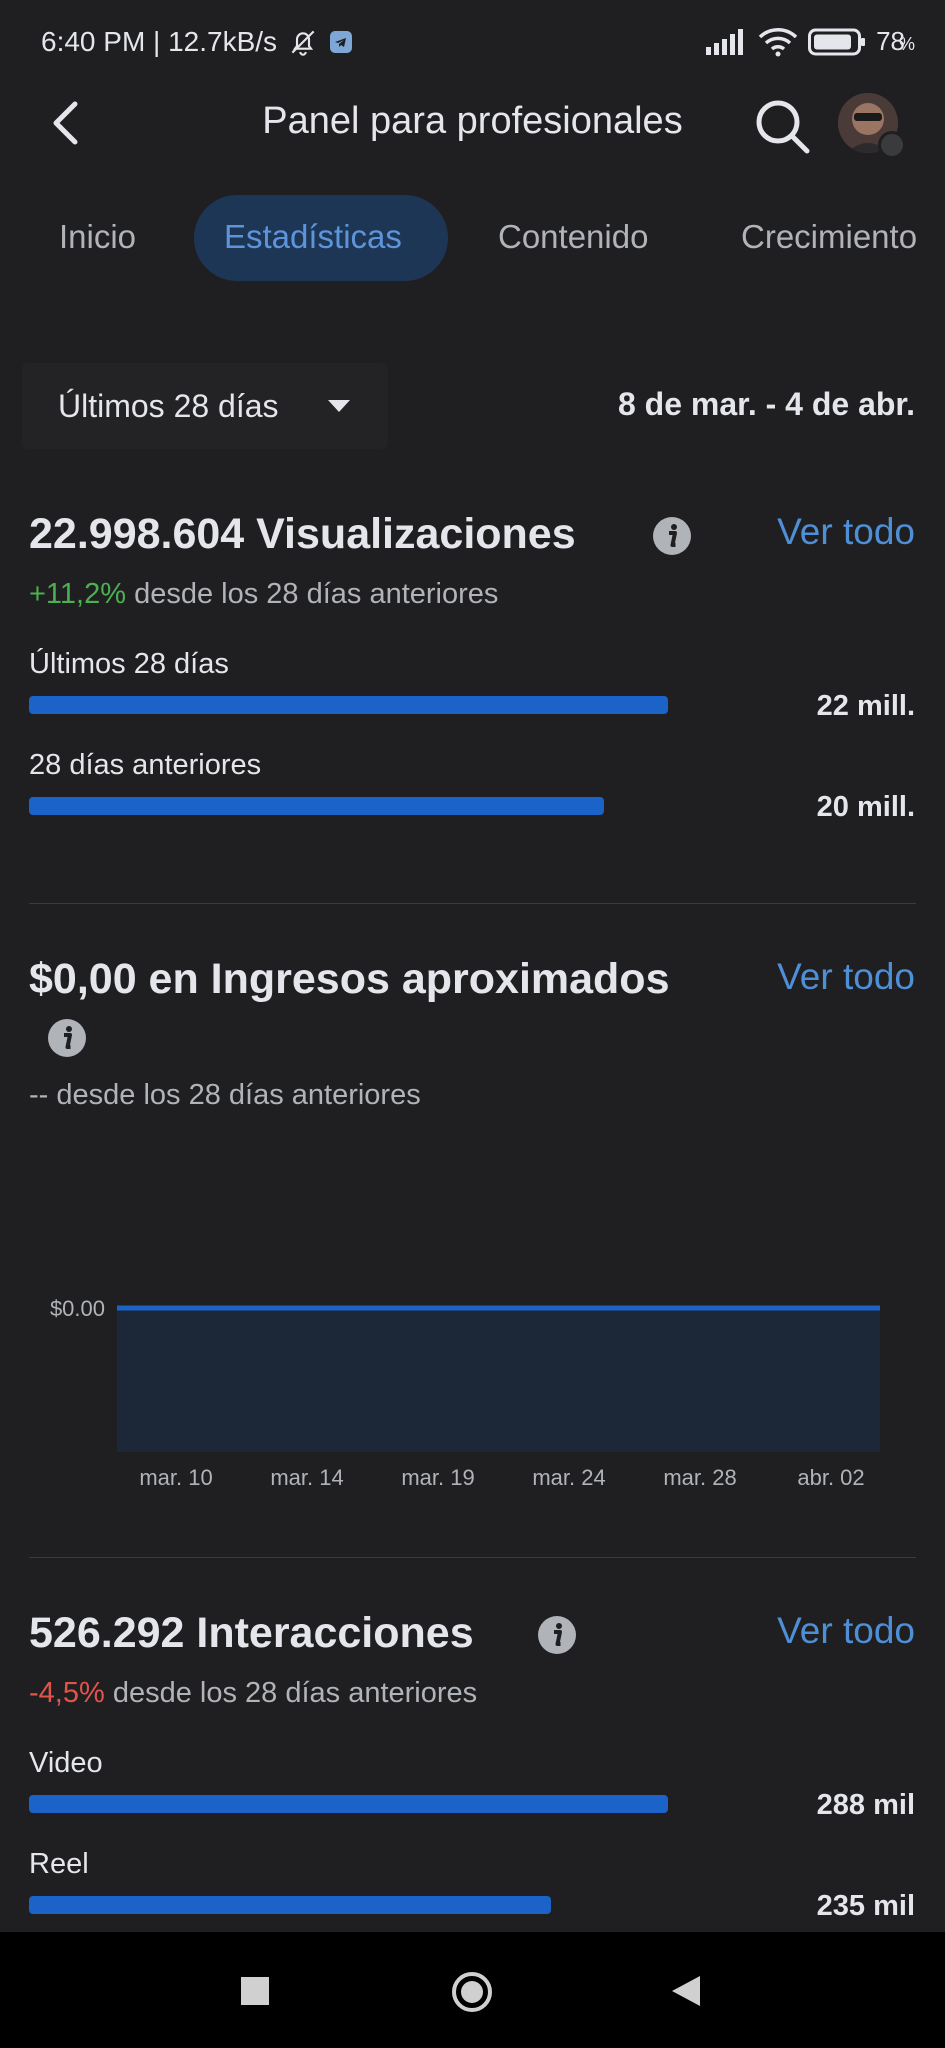 This screenshot has height=2048, width=945. Describe the element at coordinates (290, 1905) in the screenshot. I see `interactions-bar-reel` at that location.